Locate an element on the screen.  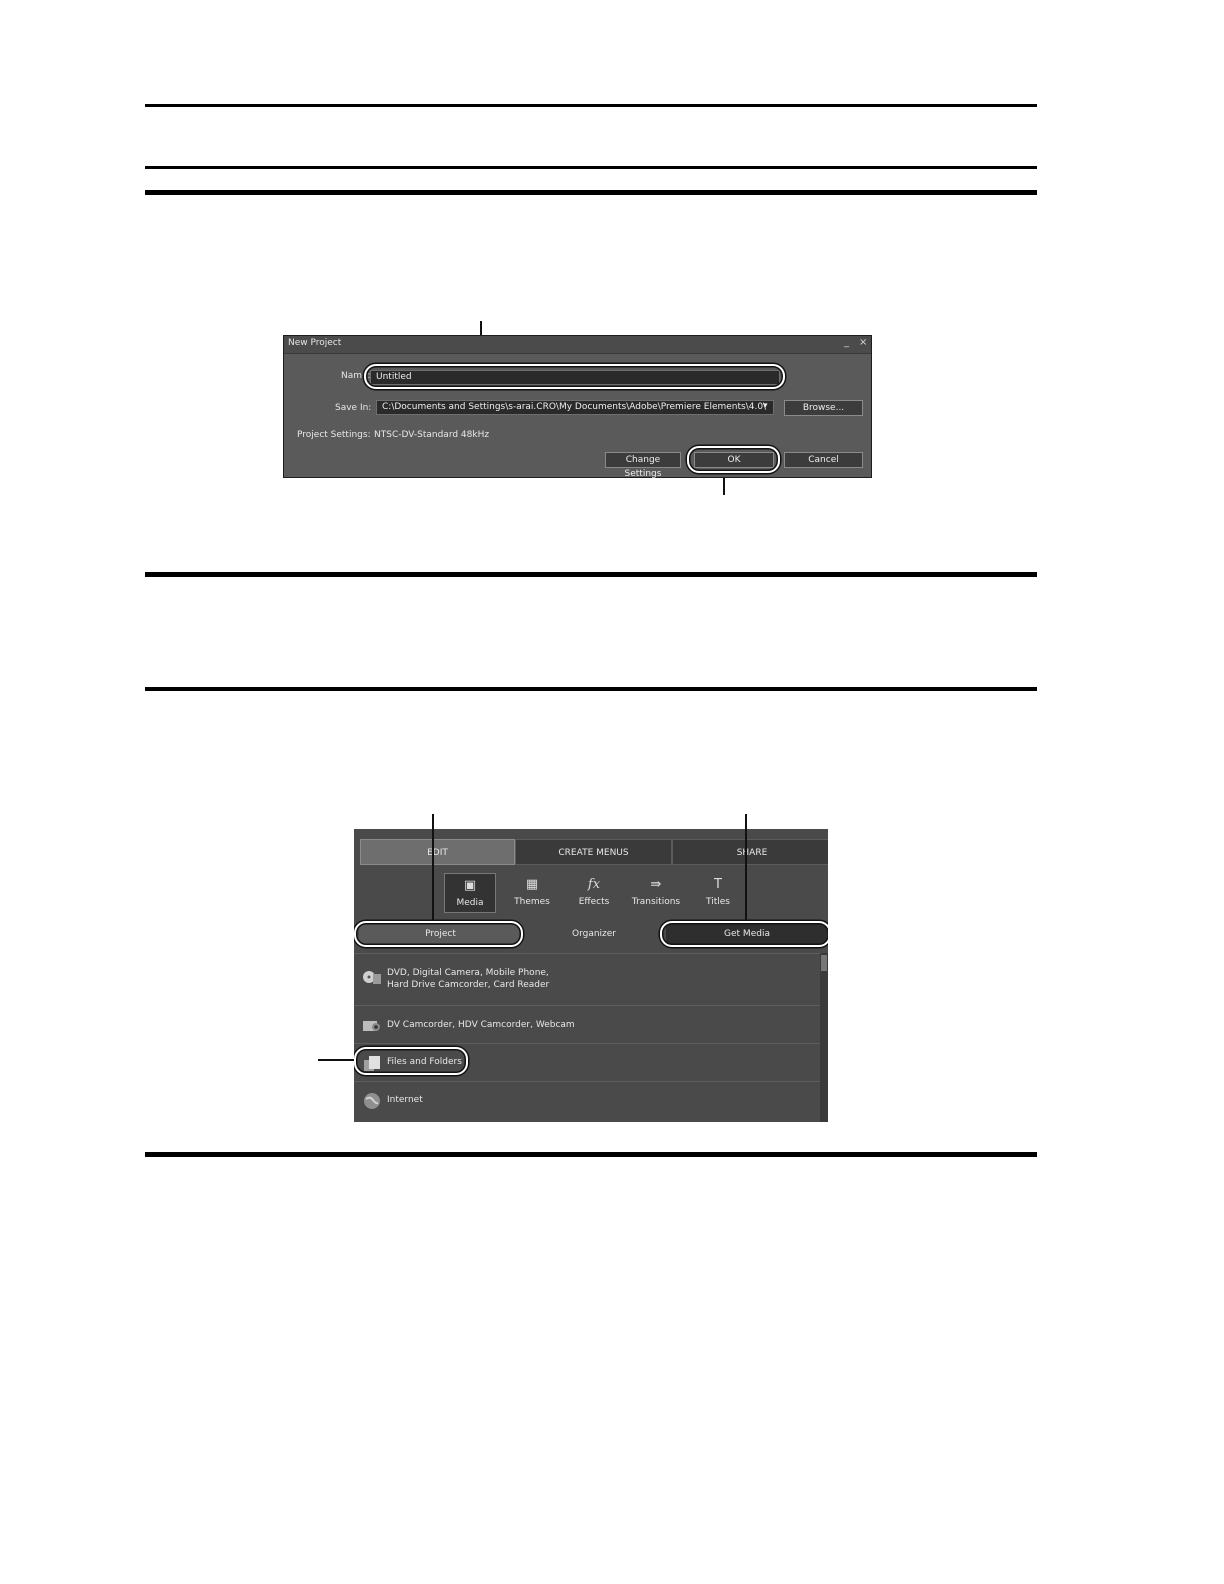
tool-titles-label: Titles is located at coordinates (718, 902).